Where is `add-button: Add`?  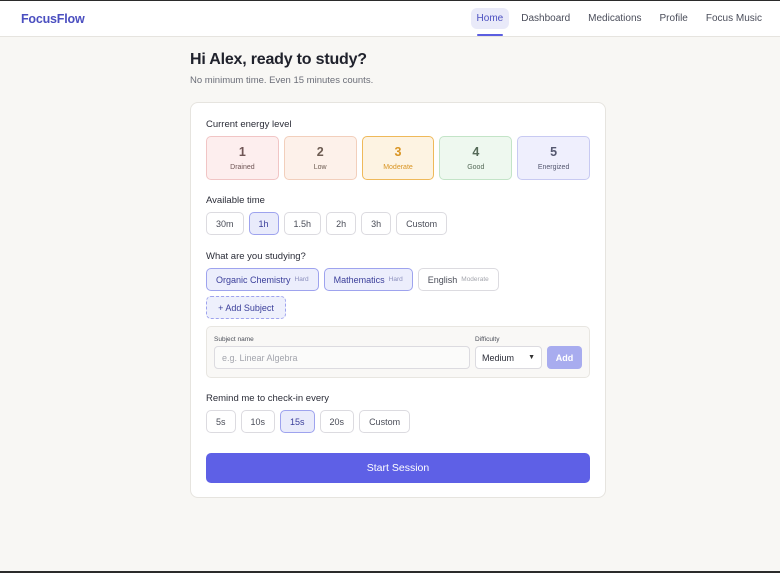 add-button: Add is located at coordinates (564, 357).